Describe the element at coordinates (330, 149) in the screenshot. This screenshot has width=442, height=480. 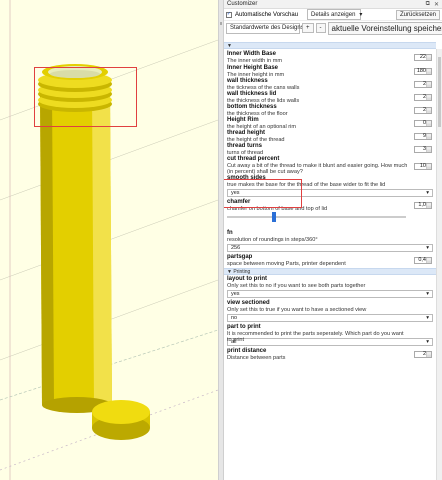
I see `param-thread-turns: thread turns turns of thread 3` at that location.